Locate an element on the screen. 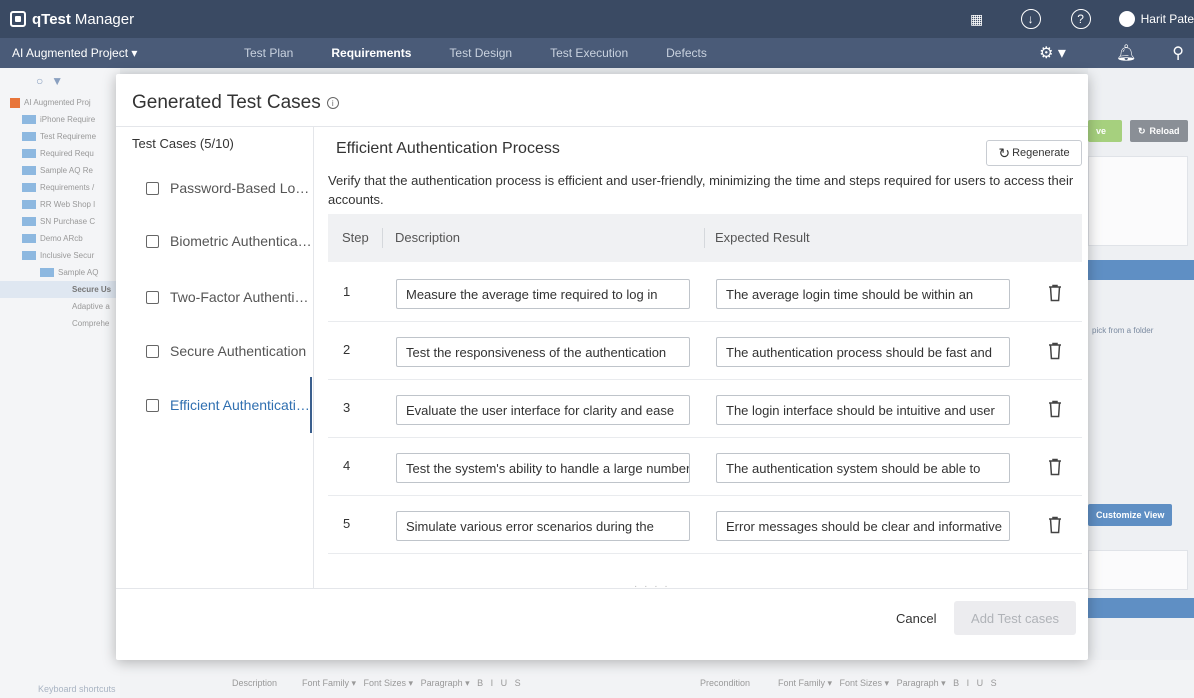 This screenshot has height=698, width=1194. tree-filter-icon: ▼ is located at coordinates (57, 81).